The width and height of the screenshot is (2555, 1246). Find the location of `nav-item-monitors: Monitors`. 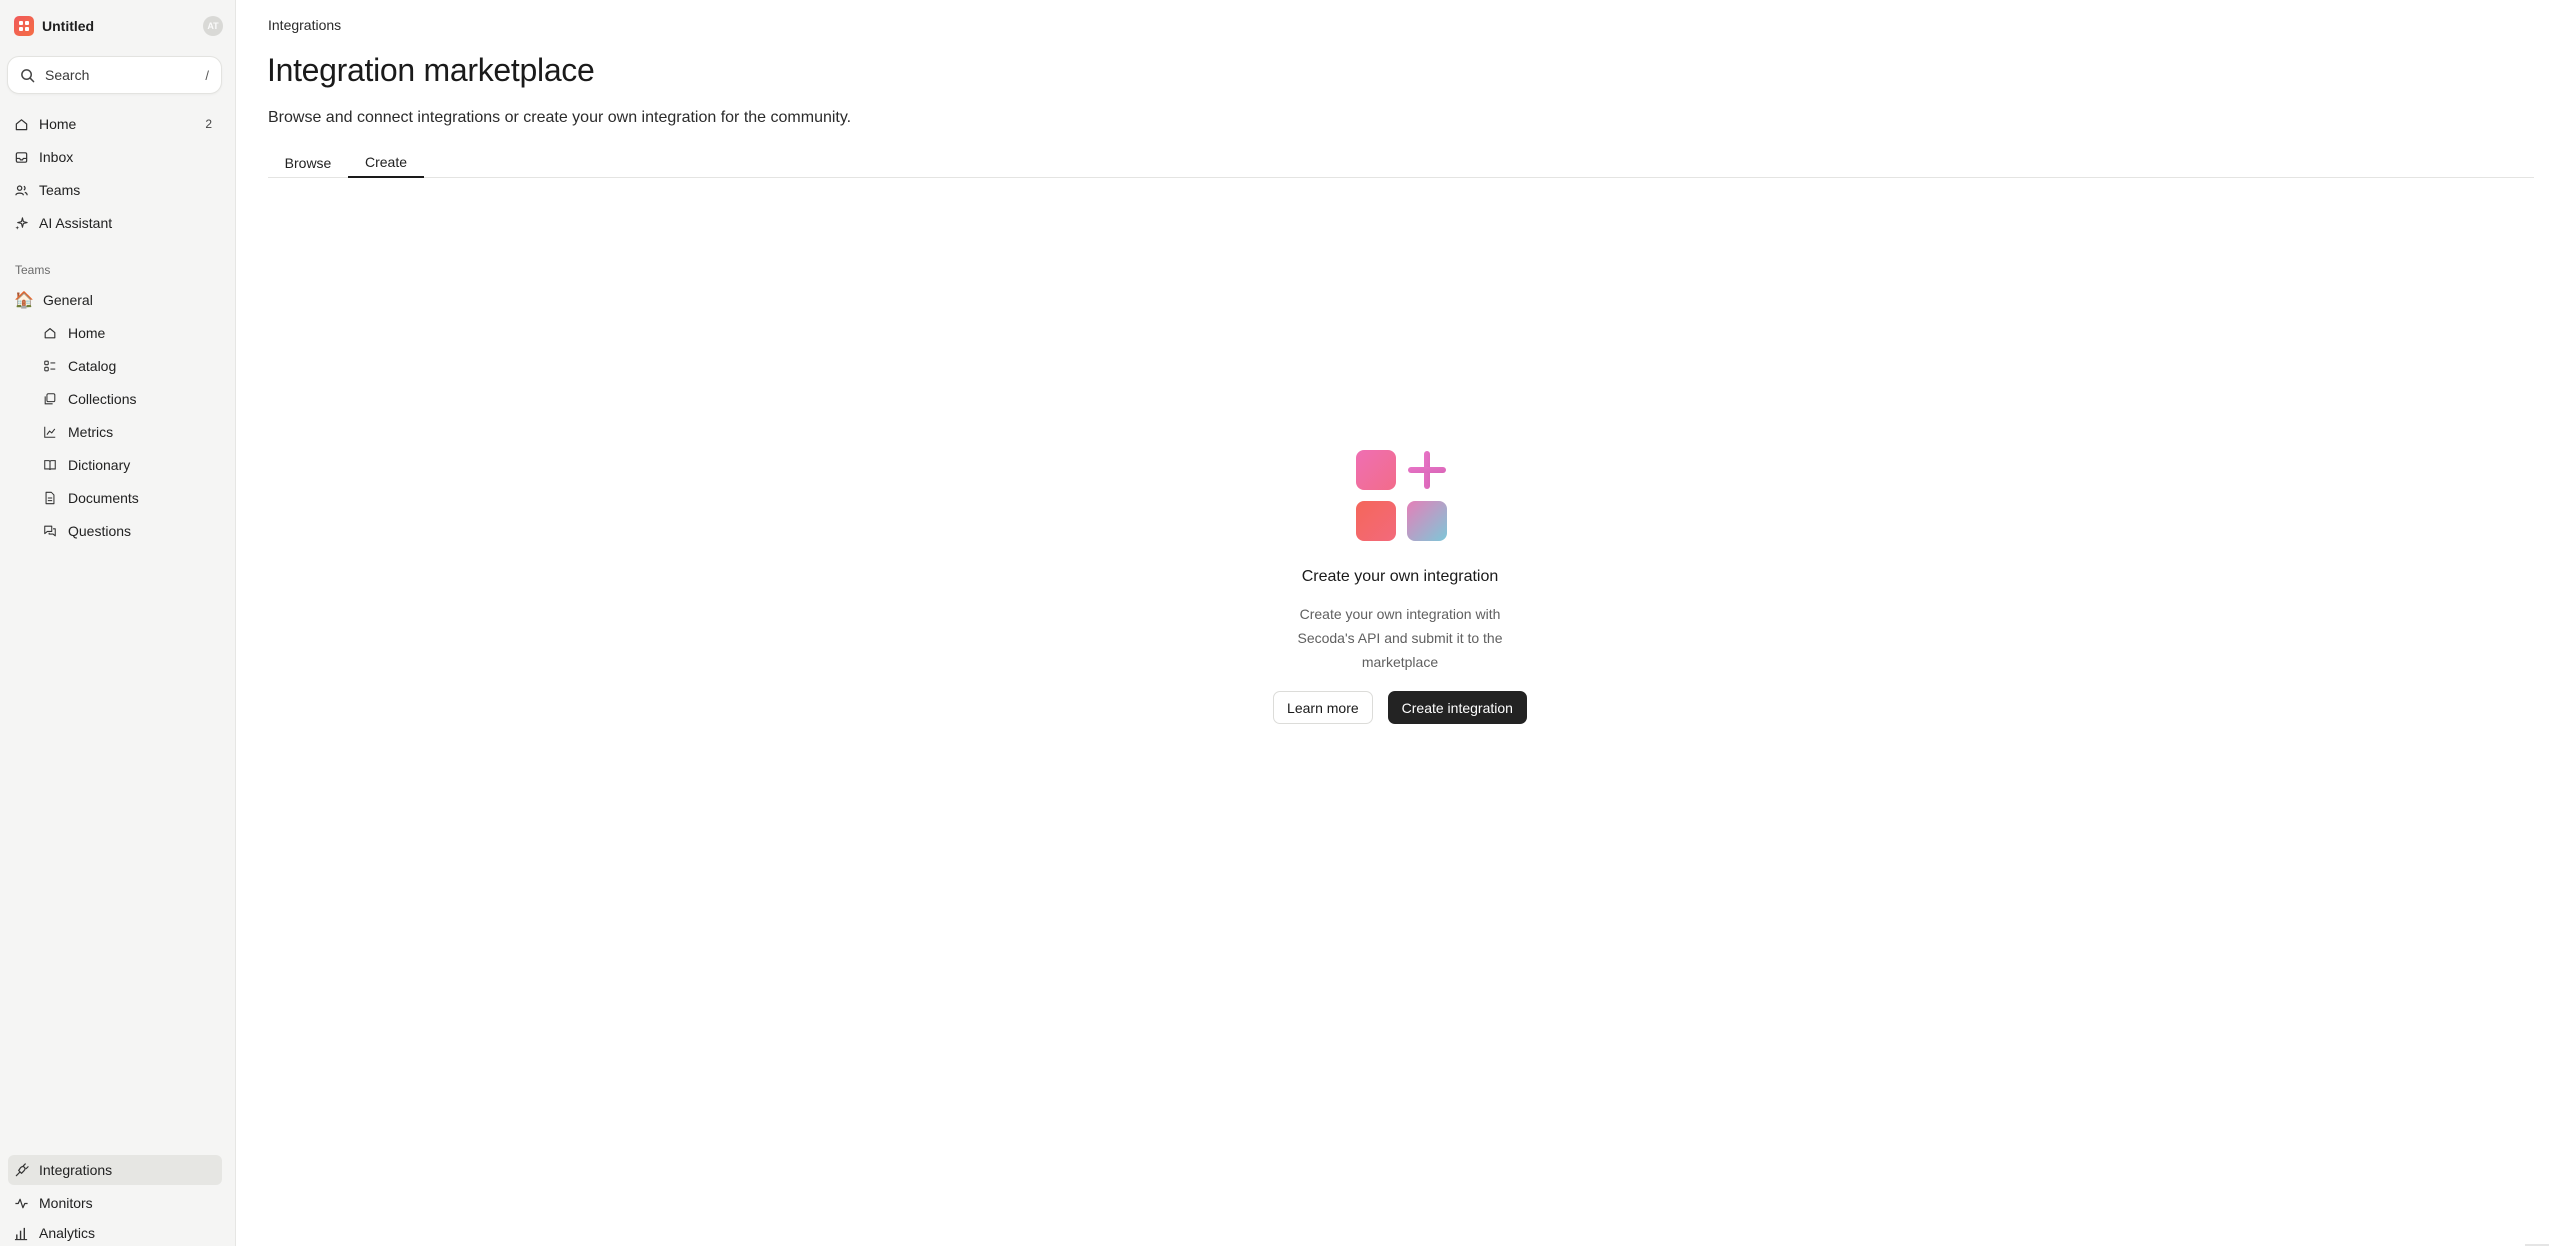

nav-item-monitors: Monitors is located at coordinates (115, 1203).